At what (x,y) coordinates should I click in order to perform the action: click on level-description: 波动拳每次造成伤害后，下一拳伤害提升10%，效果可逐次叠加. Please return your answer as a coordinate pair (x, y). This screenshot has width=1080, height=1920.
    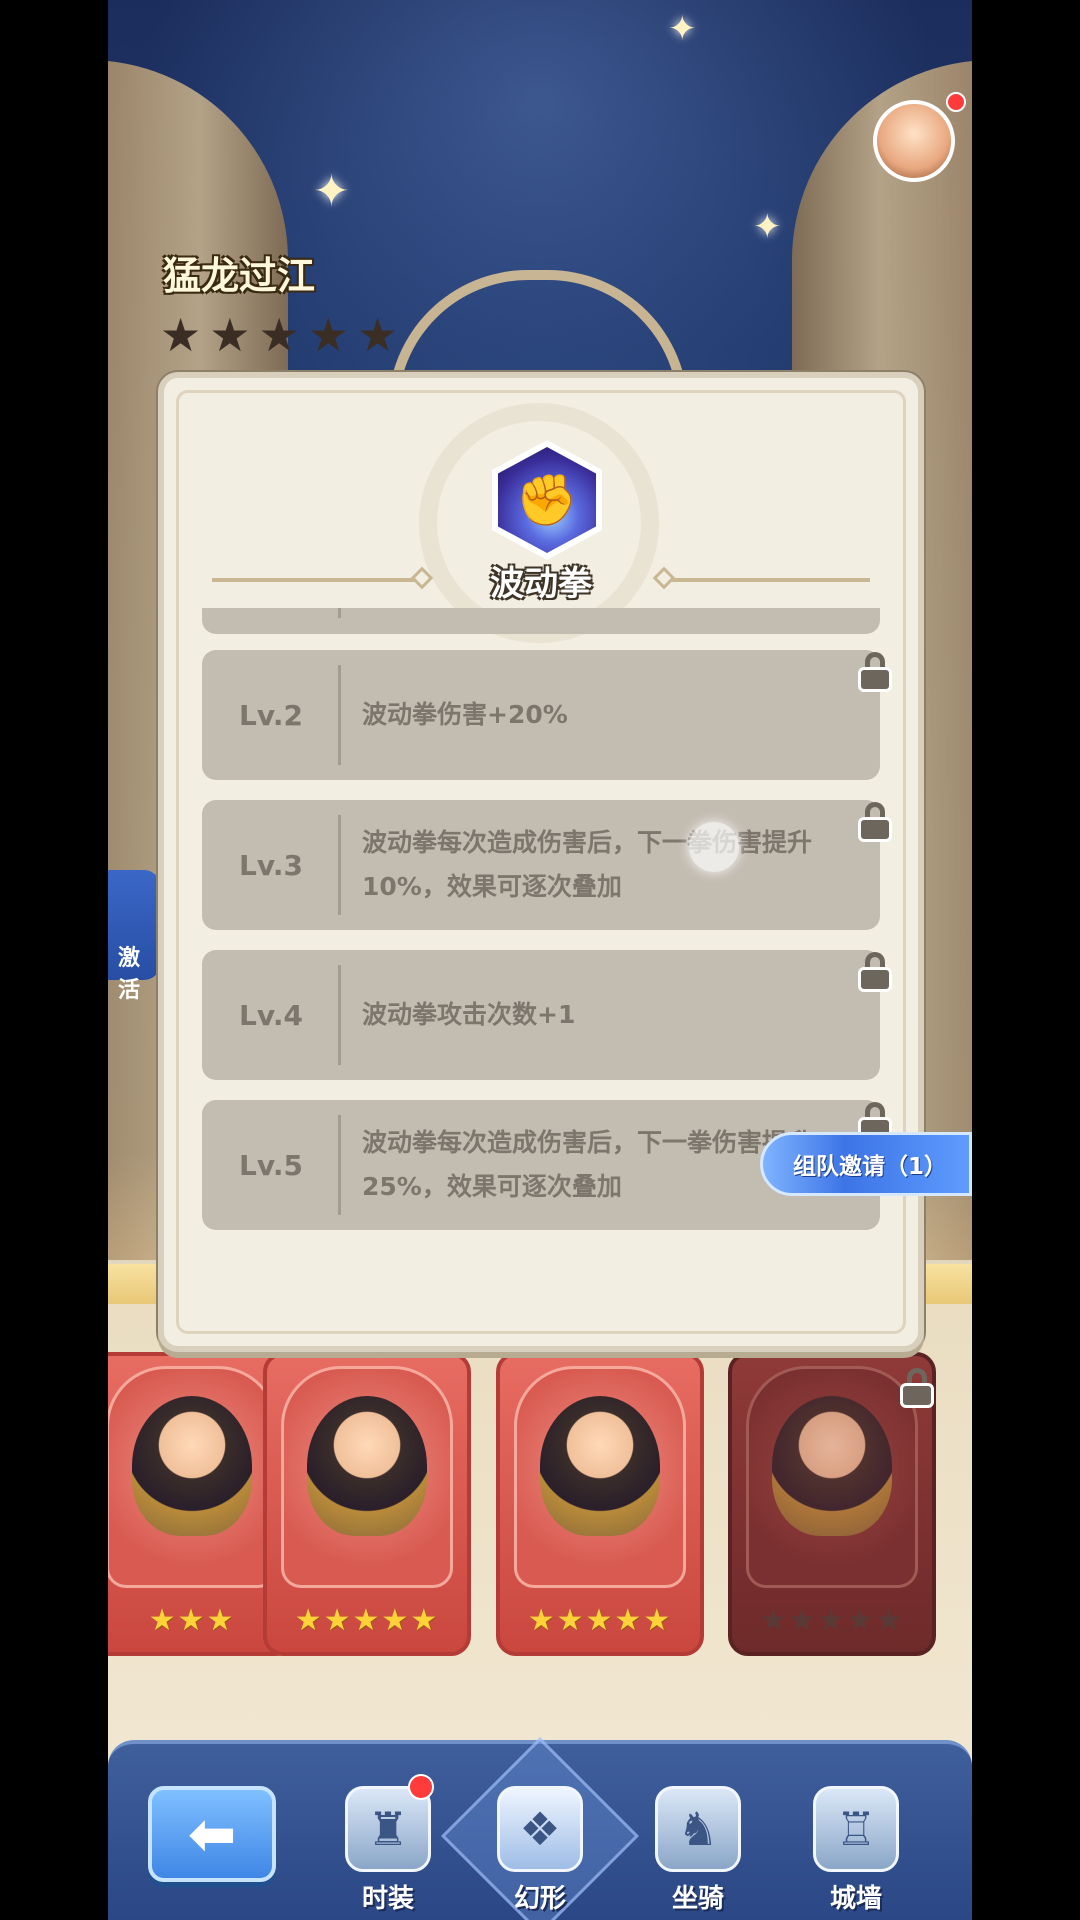
    Looking at the image, I should click on (587, 864).